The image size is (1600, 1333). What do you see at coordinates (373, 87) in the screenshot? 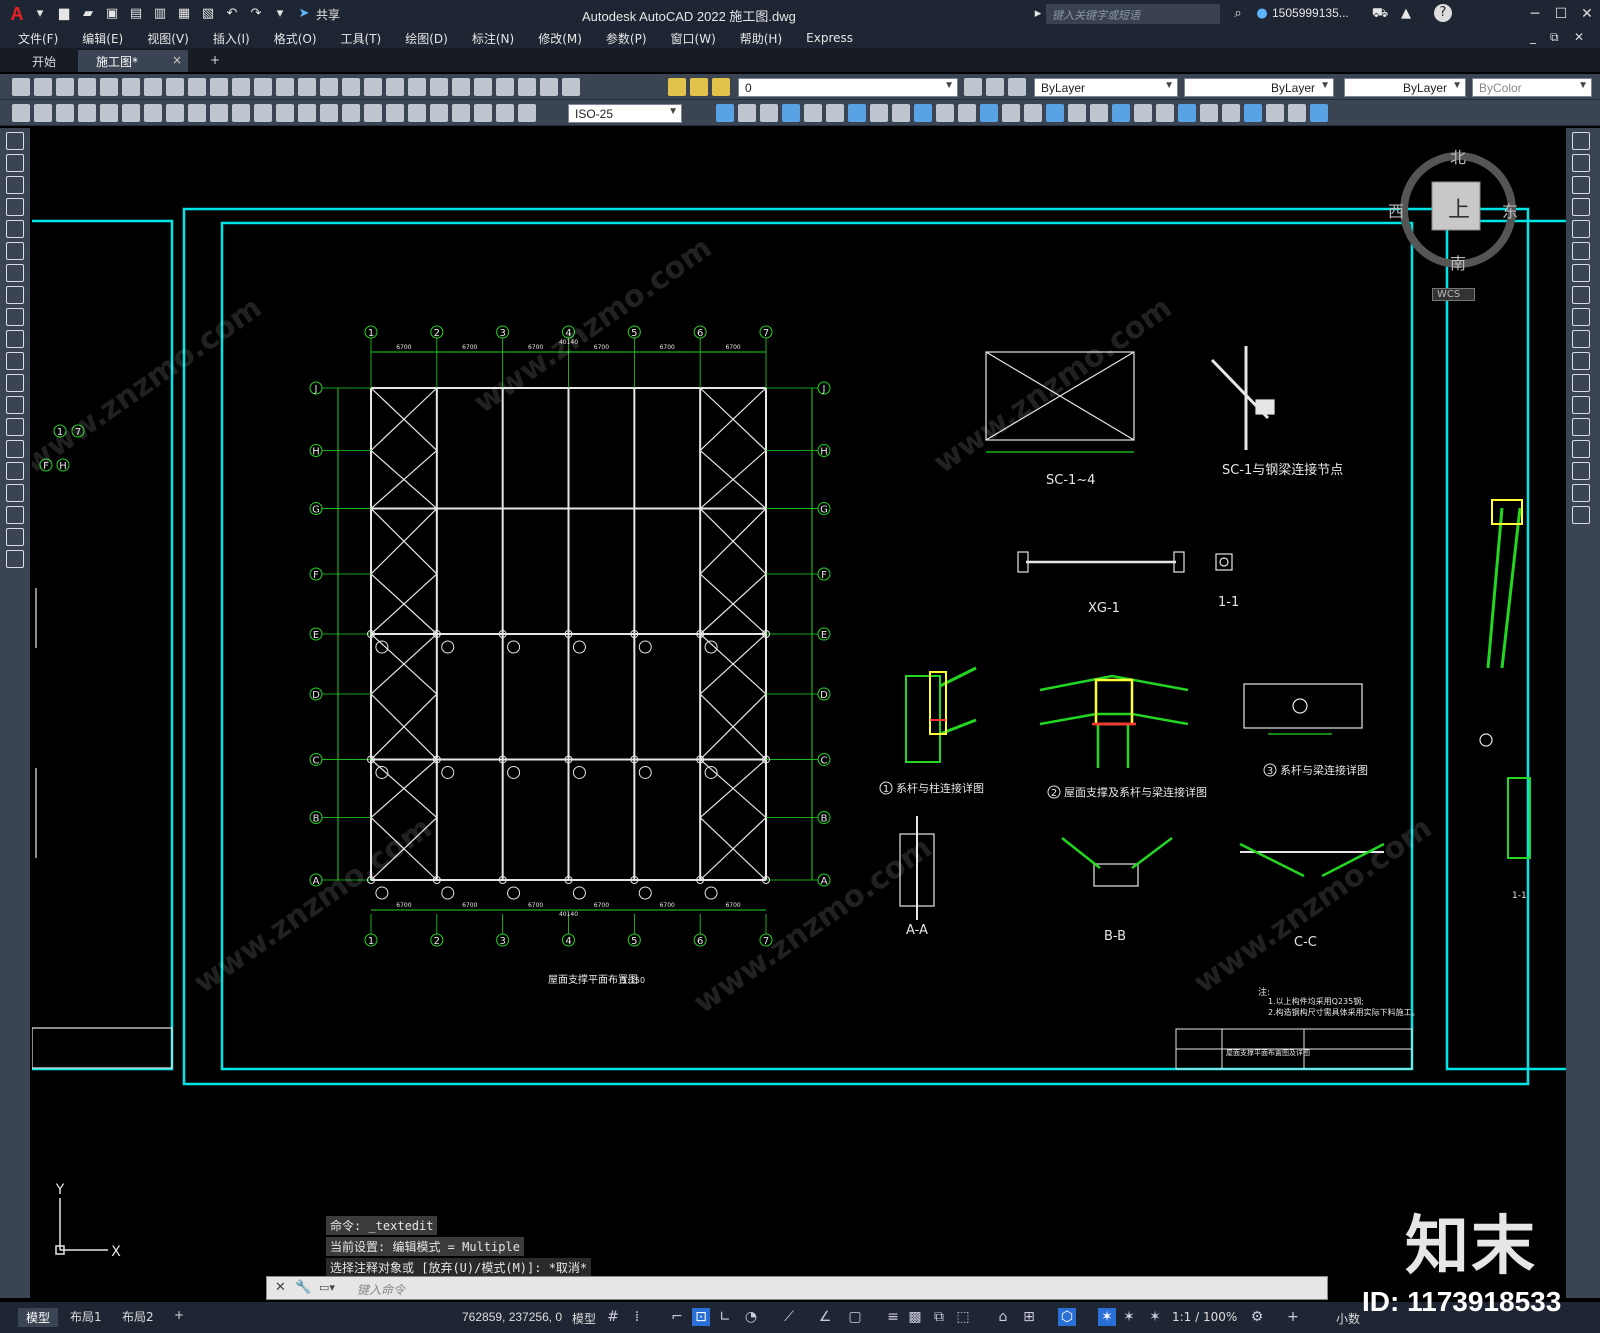
I see `properties-icon` at bounding box center [373, 87].